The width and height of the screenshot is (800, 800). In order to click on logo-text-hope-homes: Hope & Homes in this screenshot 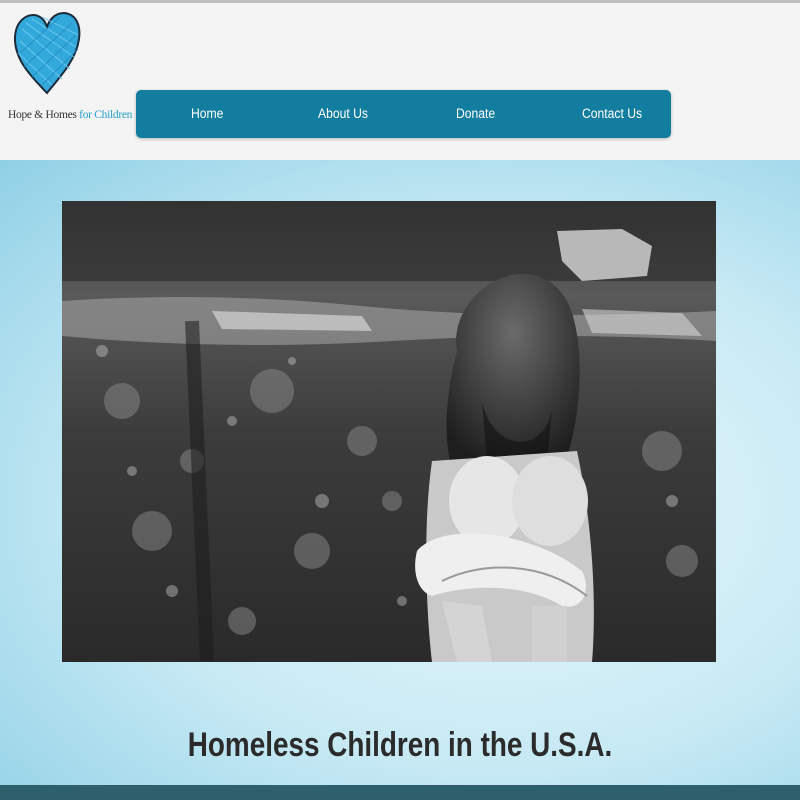, I will do `click(42, 115)`.